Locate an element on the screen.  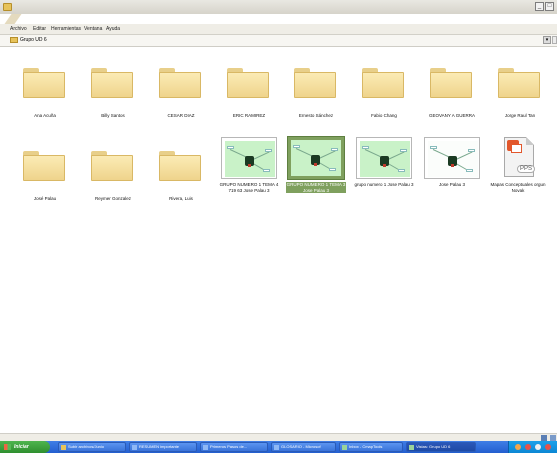
folder-item: ERIC RAMIREZ is located at coordinates (249, 98).